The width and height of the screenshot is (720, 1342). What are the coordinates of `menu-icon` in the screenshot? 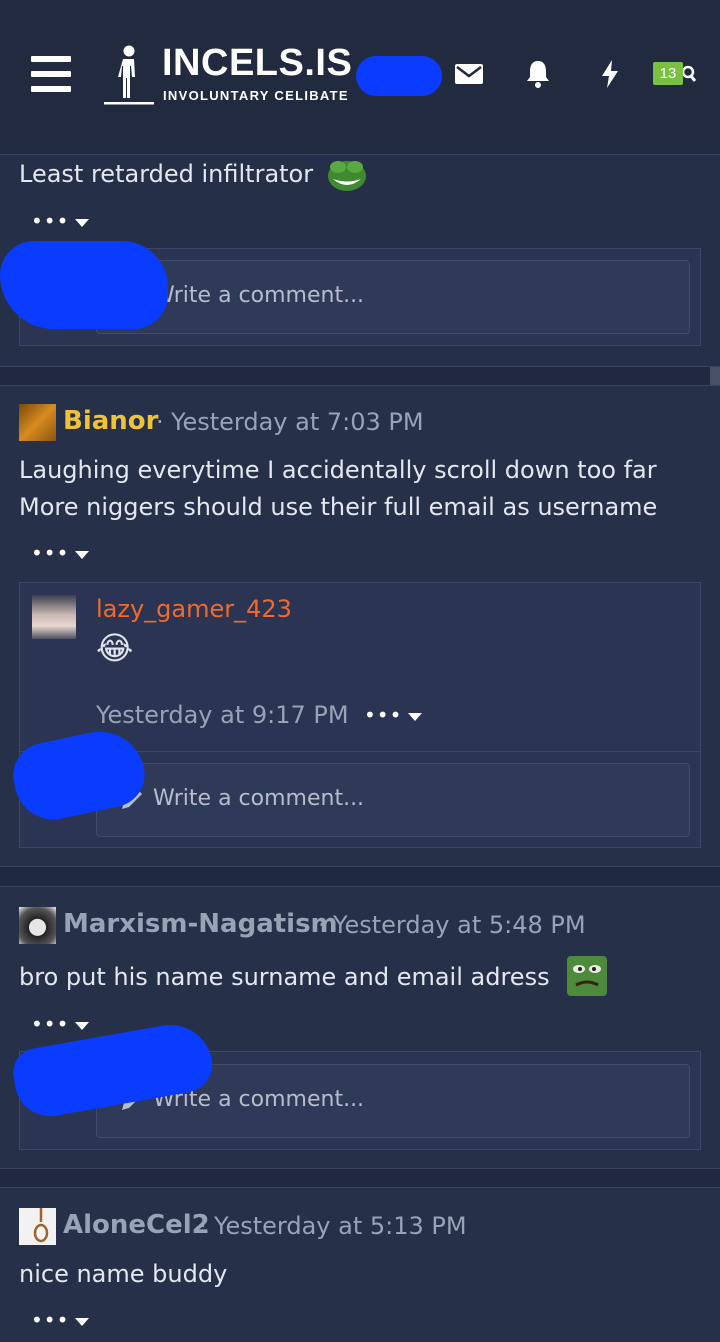 It's located at (51, 74).